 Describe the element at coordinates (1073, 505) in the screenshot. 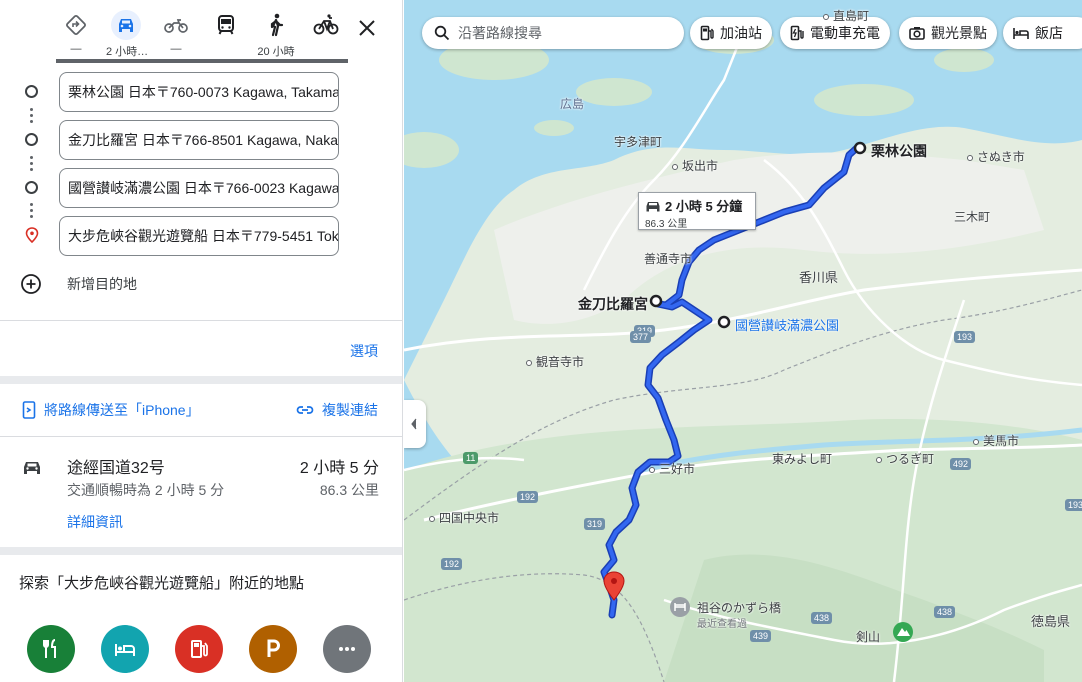

I see `route-shield: 193` at that location.